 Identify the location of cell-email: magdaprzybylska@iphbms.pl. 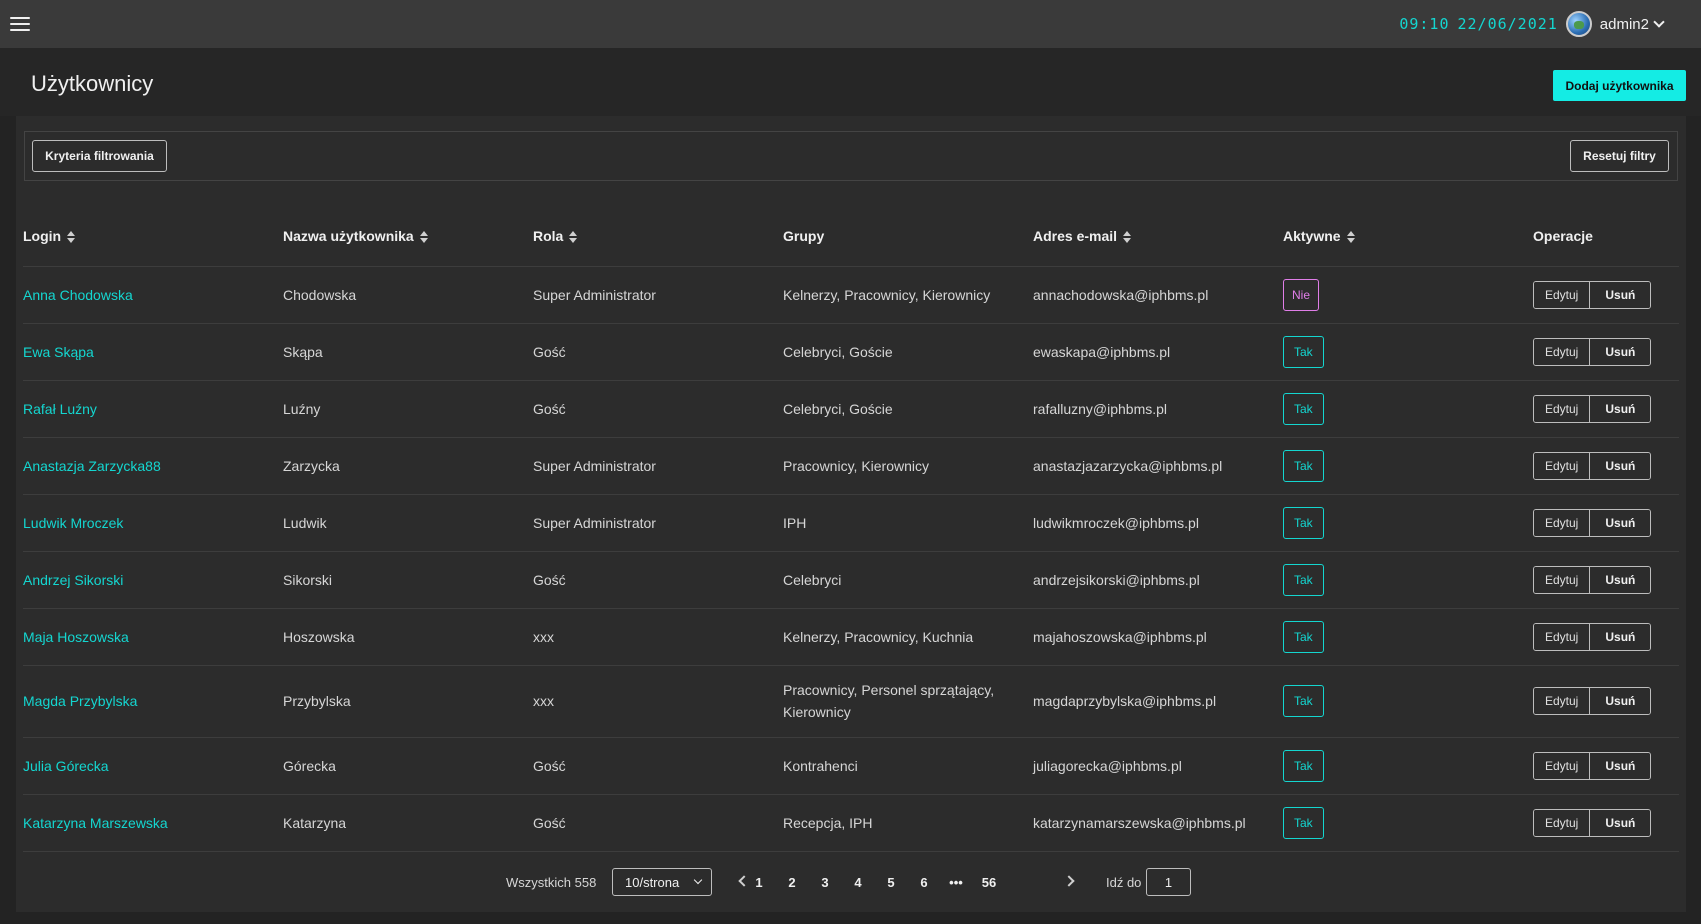
(1158, 701).